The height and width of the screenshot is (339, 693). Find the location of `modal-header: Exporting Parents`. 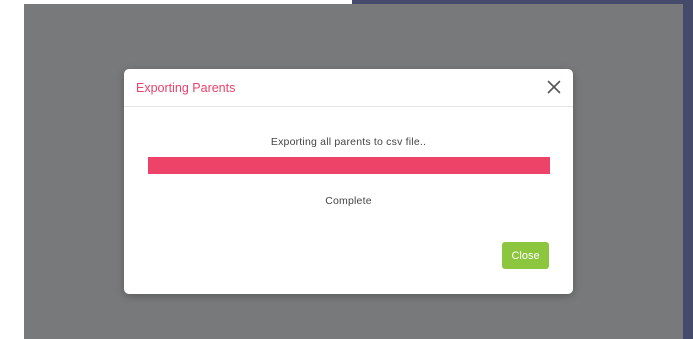

modal-header: Exporting Parents is located at coordinates (348, 88).